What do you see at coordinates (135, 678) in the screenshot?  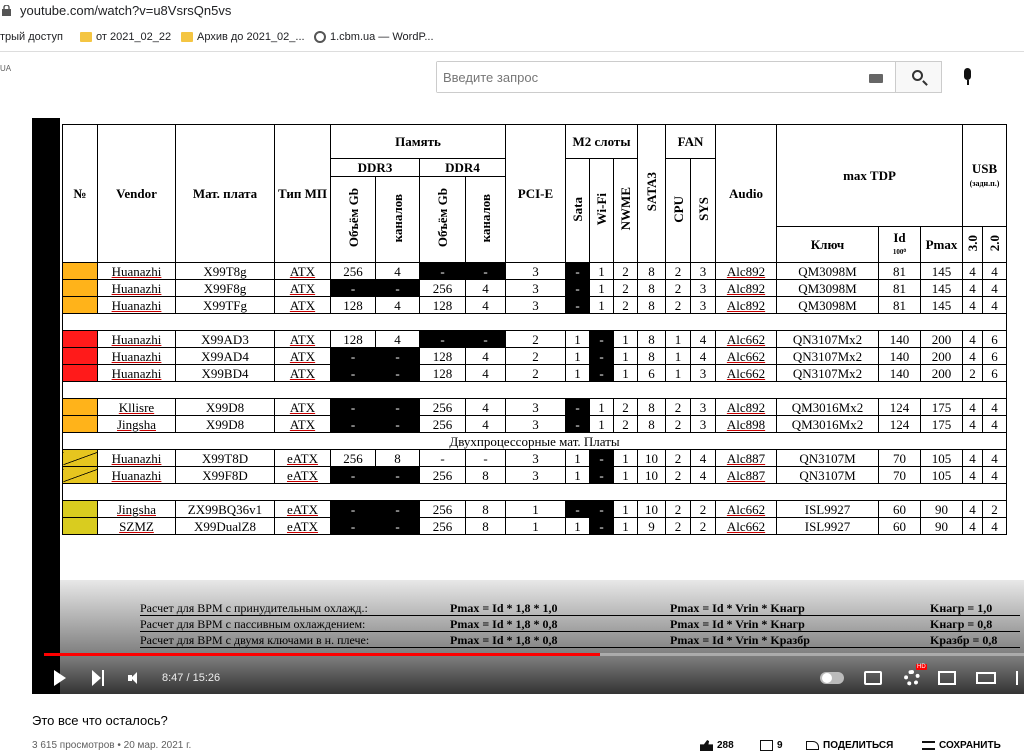 I see `volume-icon` at bounding box center [135, 678].